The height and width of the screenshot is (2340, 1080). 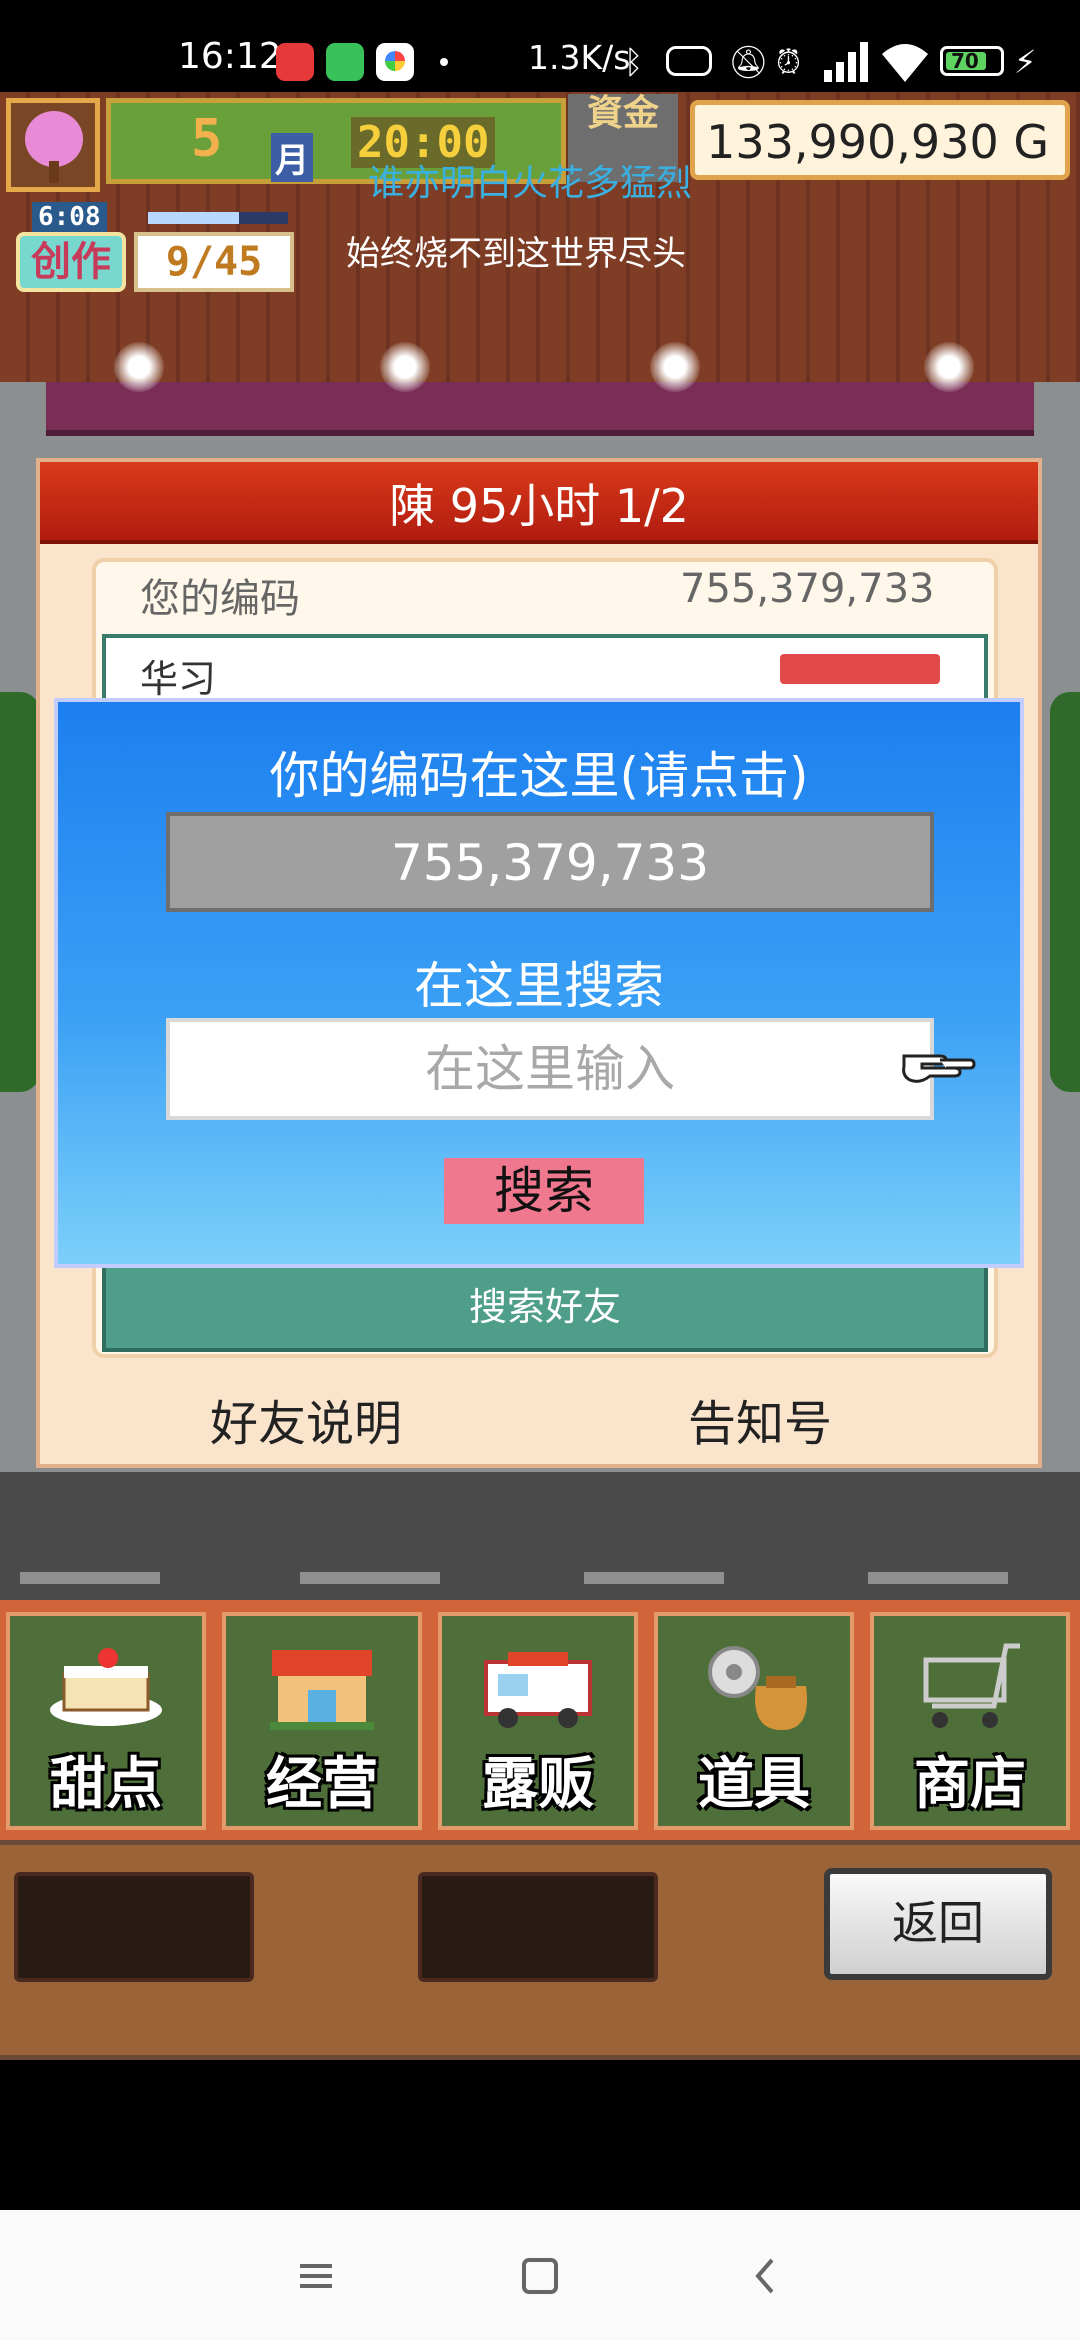 What do you see at coordinates (444, 62) in the screenshot?
I see `dot-icon` at bounding box center [444, 62].